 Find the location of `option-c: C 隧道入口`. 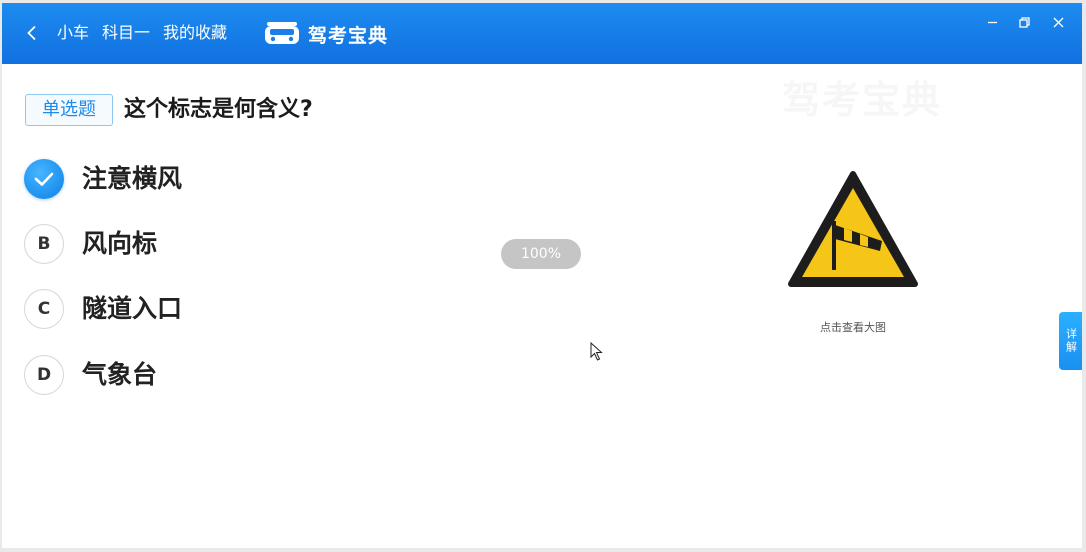

option-c: C 隧道入口 is located at coordinates (174, 309).